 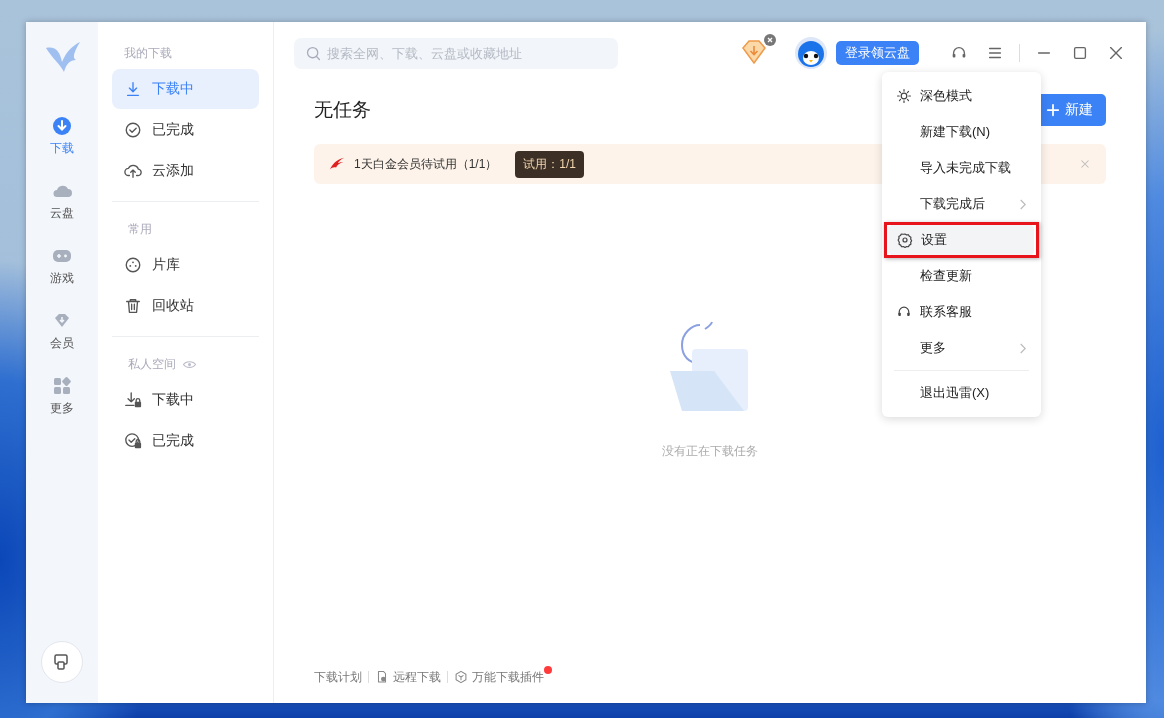 I want to click on download-icon, so click(x=133, y=89).